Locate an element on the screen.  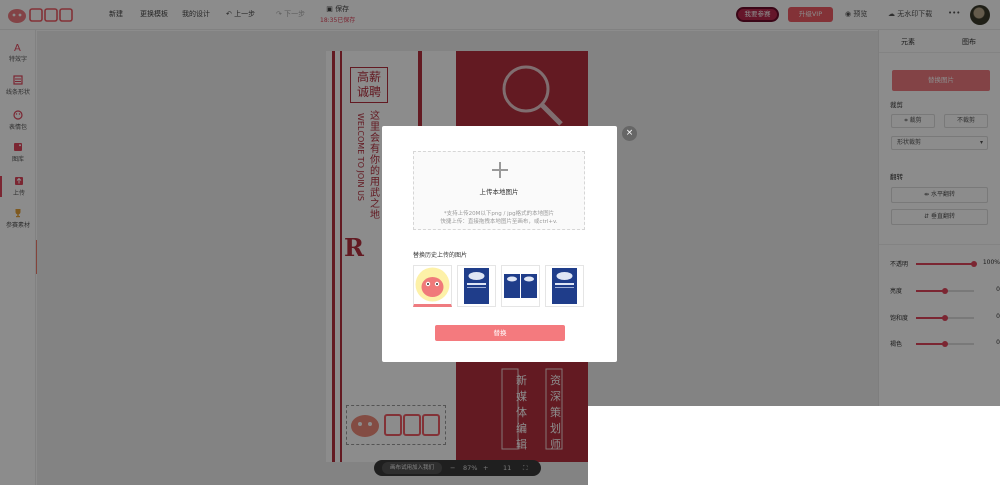
thumb-blue-brochure-image is located at coordinates (520, 286).